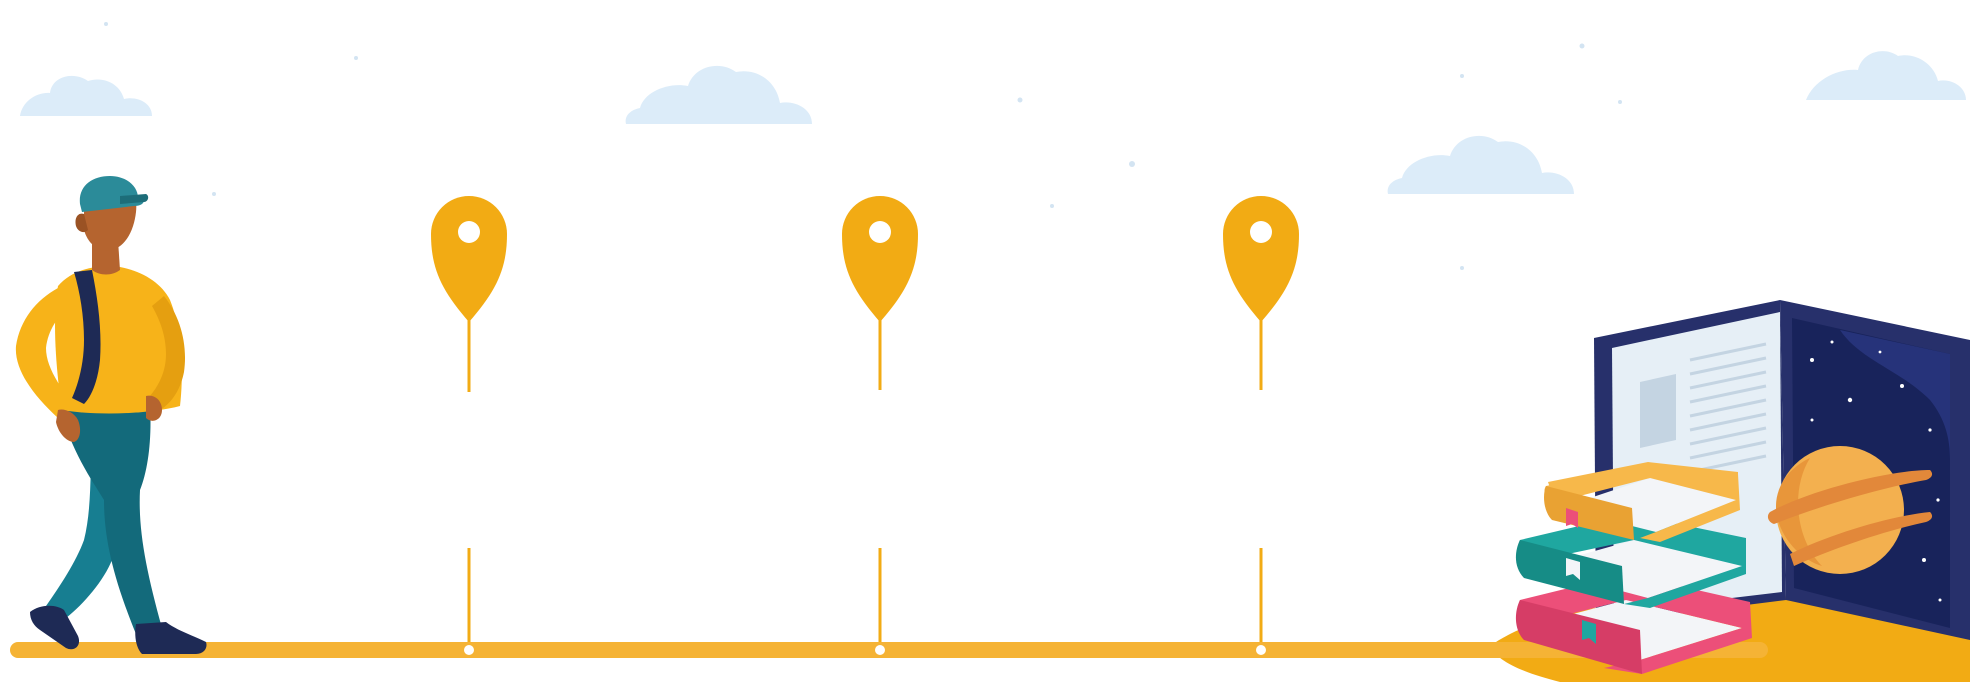  I want to click on book-page-image, so click(1658, 411).